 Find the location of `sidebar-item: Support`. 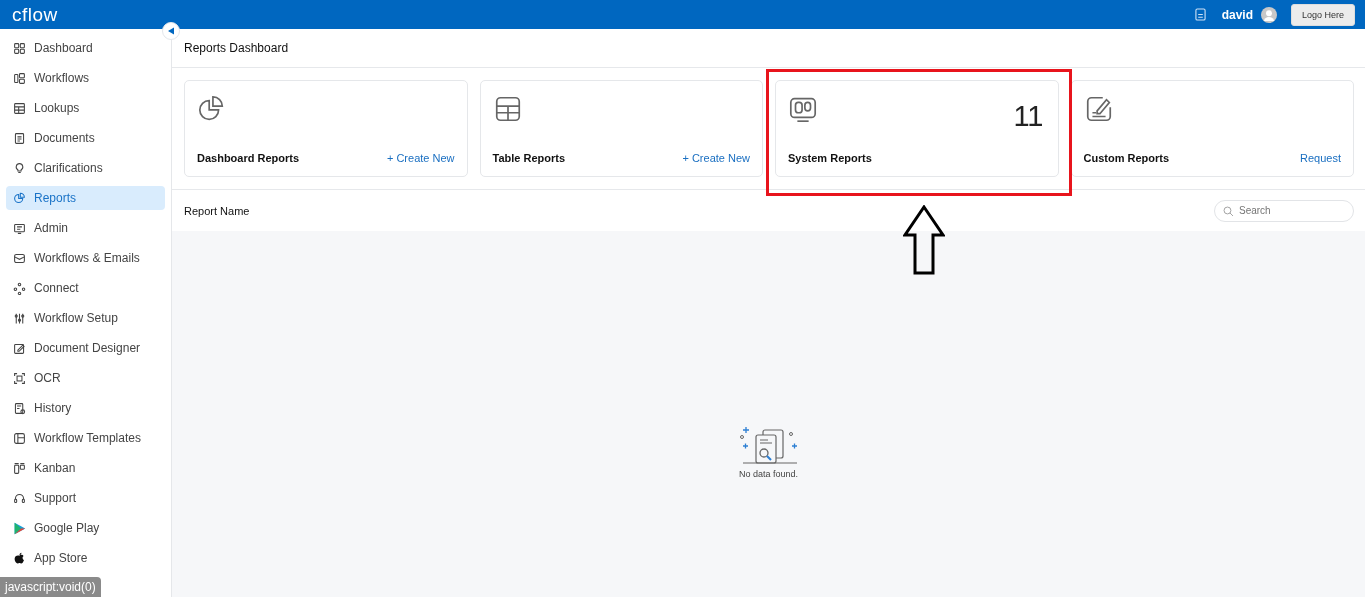

sidebar-item: Support is located at coordinates (85, 498).